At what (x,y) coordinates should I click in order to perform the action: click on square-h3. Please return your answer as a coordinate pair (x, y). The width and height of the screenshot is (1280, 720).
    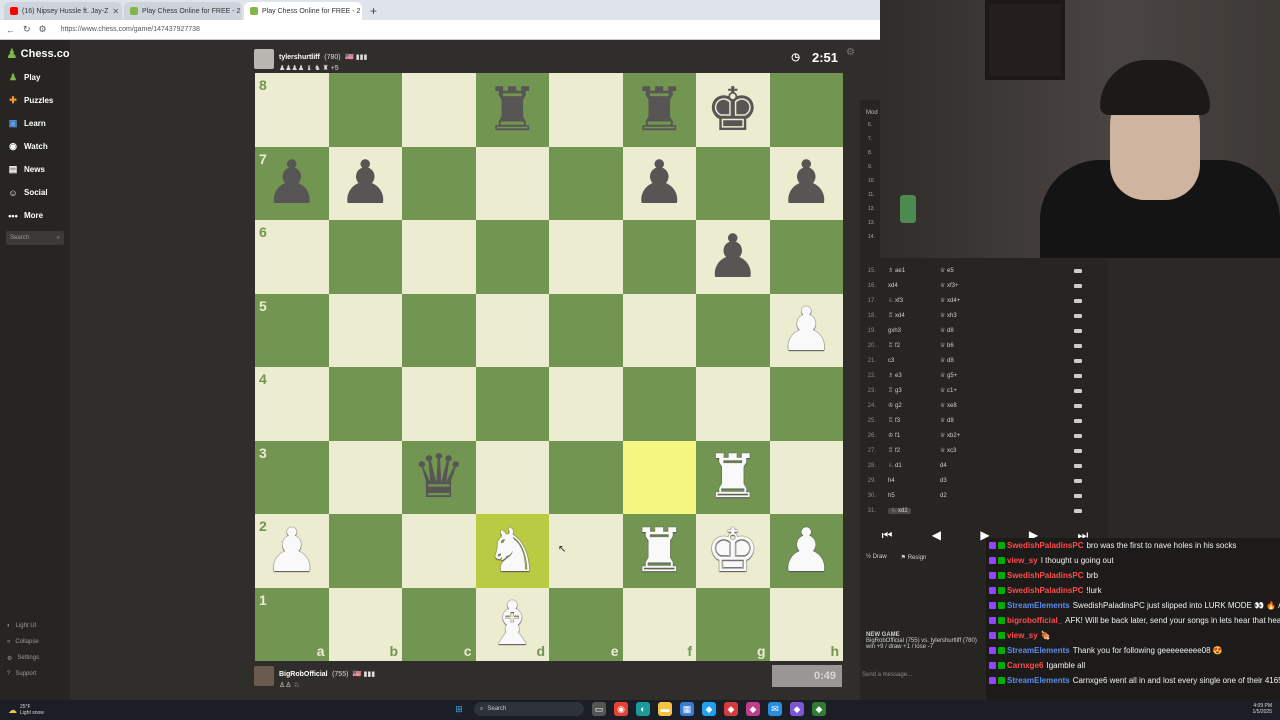
    Looking at the image, I should click on (806, 477).